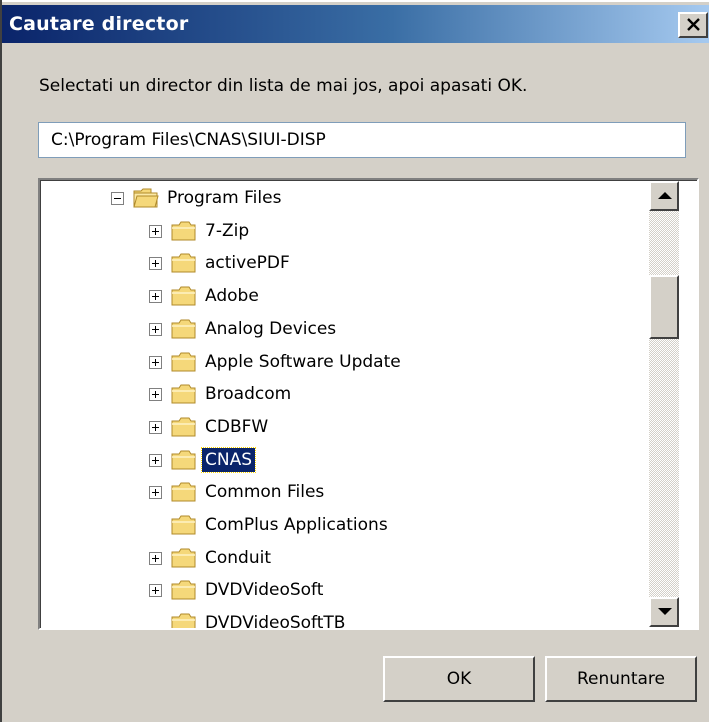 The height and width of the screenshot is (722, 709). I want to click on tree-item: Broadcom, so click(344, 395).